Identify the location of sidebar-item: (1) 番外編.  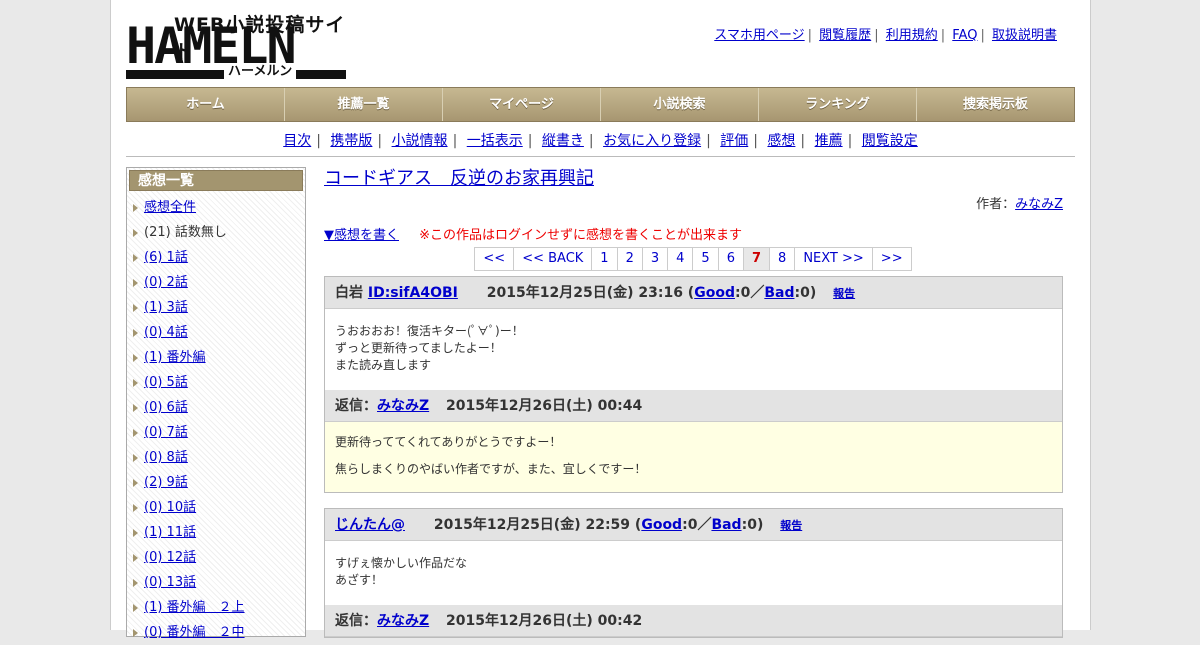
(216, 357).